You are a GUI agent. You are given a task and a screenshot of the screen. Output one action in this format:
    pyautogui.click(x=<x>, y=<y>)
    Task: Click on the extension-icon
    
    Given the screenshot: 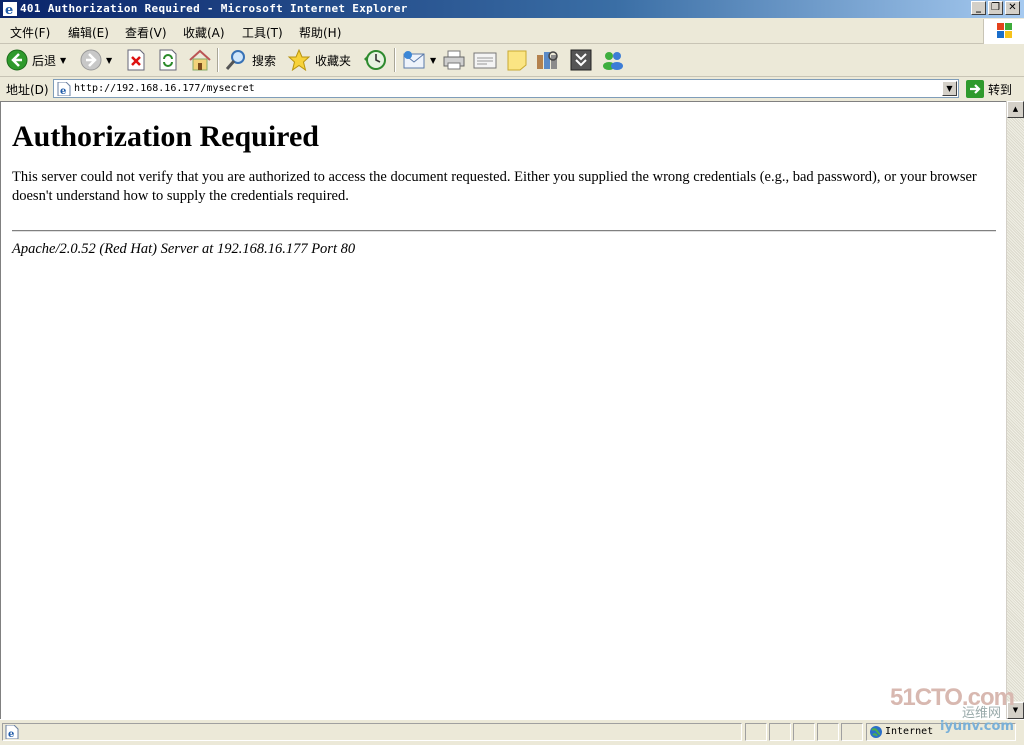 What is the action you would take?
    pyautogui.click(x=581, y=60)
    